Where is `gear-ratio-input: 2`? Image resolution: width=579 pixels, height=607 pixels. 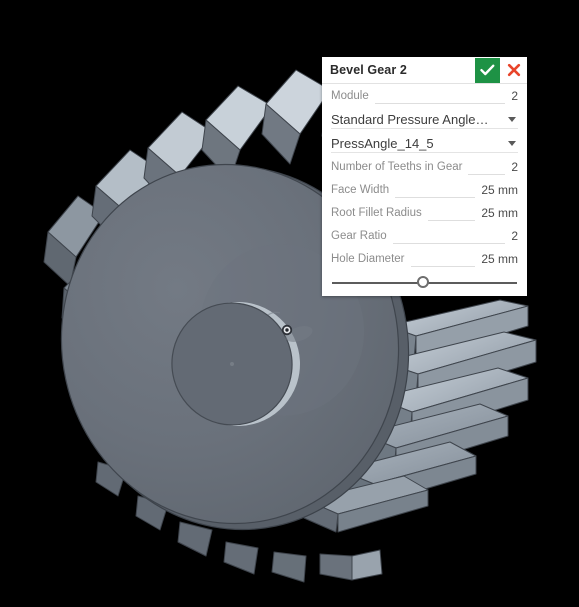 gear-ratio-input: 2 is located at coordinates (511, 236).